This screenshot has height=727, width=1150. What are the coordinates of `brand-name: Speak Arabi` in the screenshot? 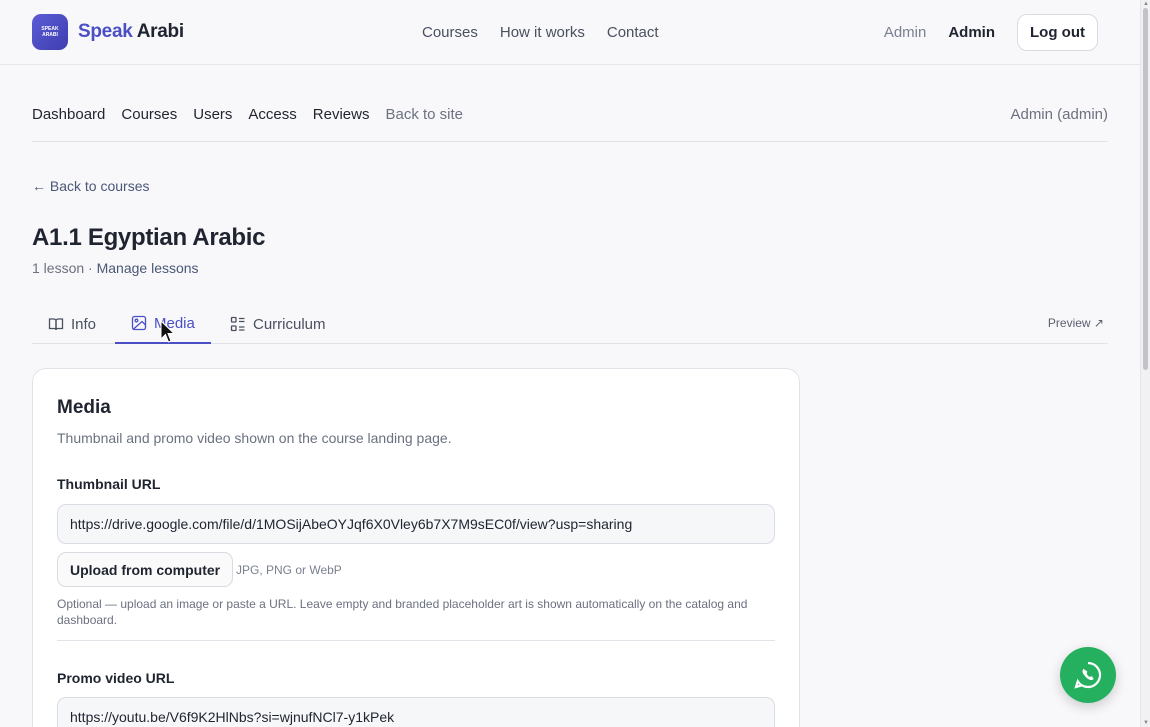 It's located at (131, 32).